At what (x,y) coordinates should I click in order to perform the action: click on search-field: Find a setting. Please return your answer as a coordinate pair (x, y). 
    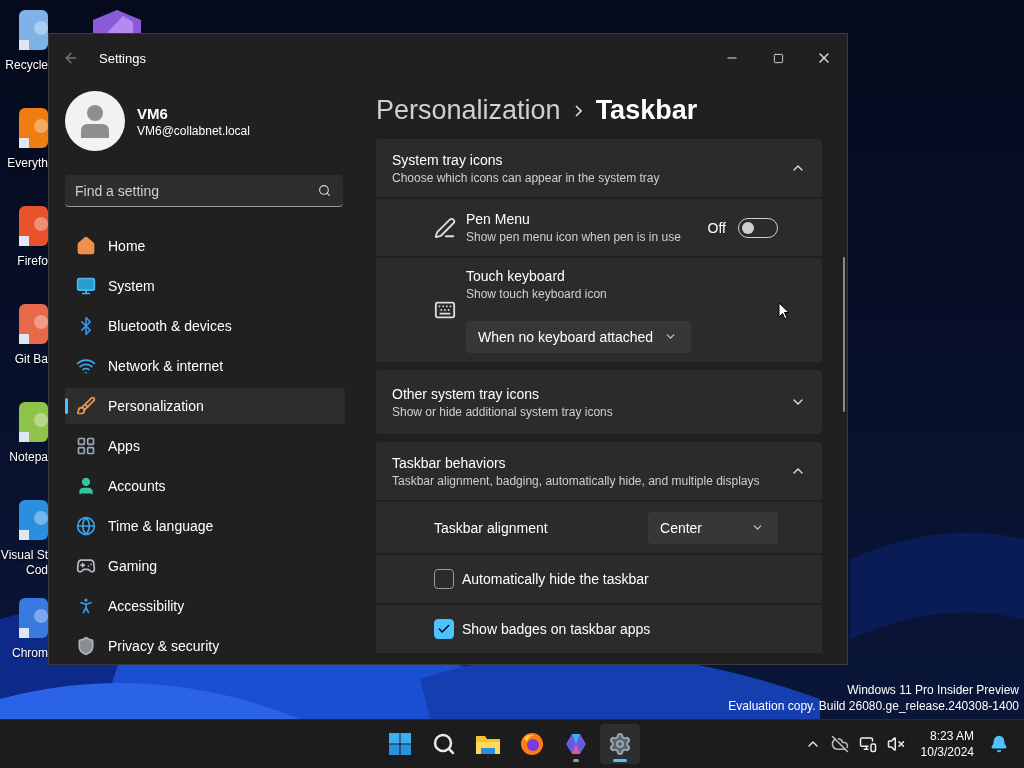
    Looking at the image, I should click on (204, 191).